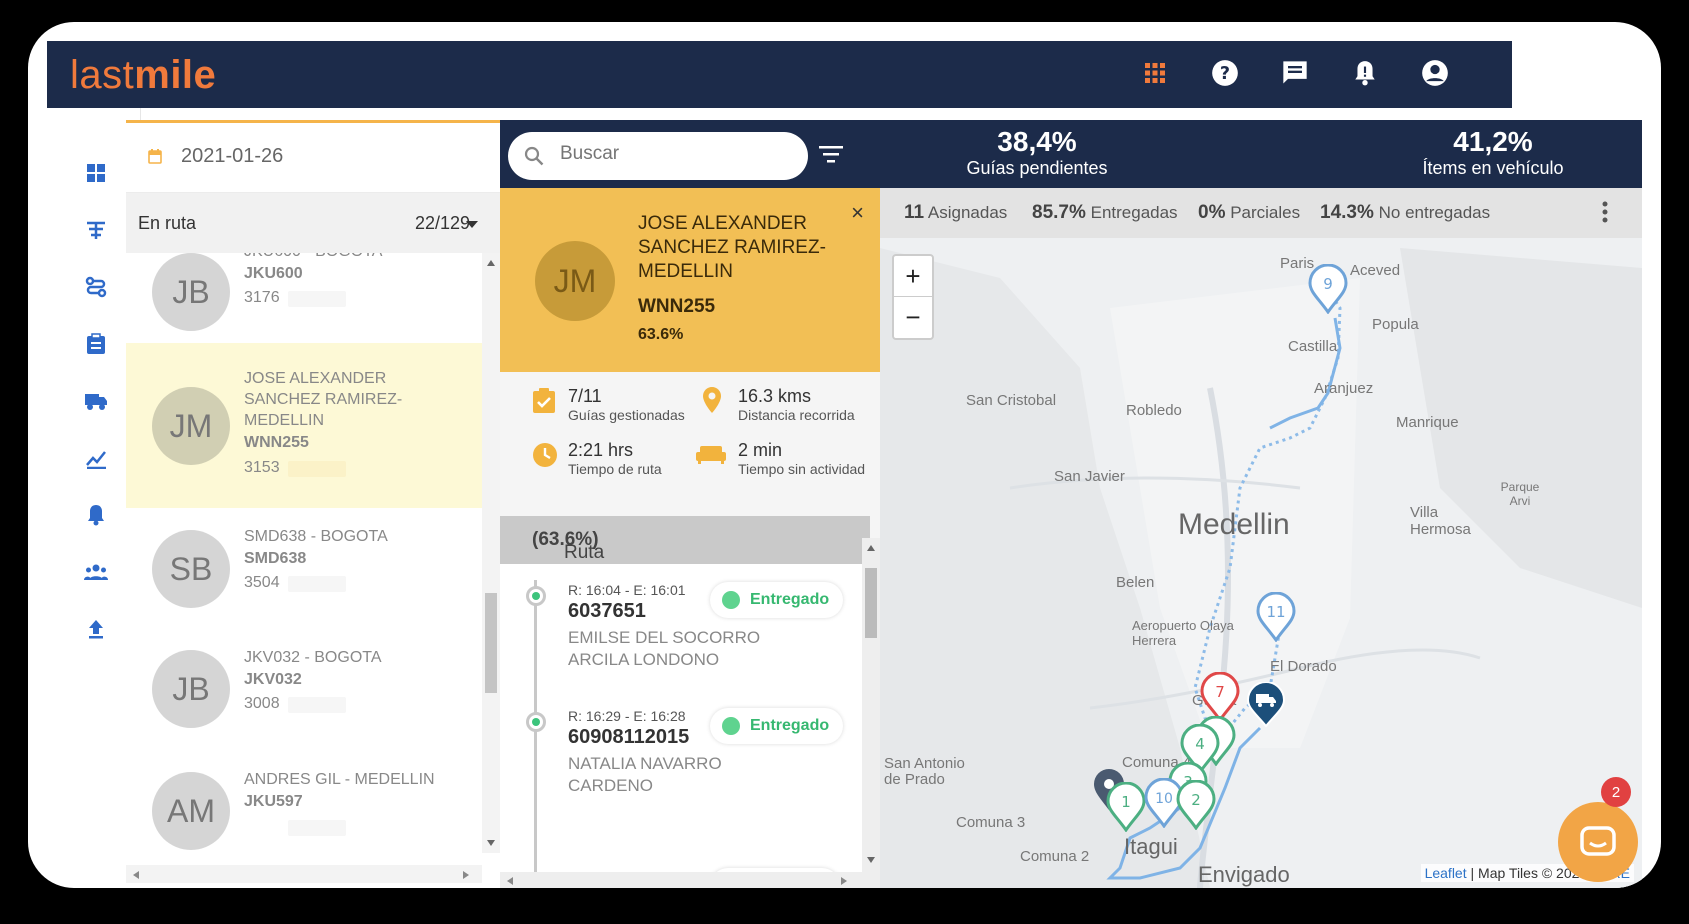  Describe the element at coordinates (802, 458) in the screenshot. I see `metric-inactivo: 2 min Tiempo sin actividad` at that location.